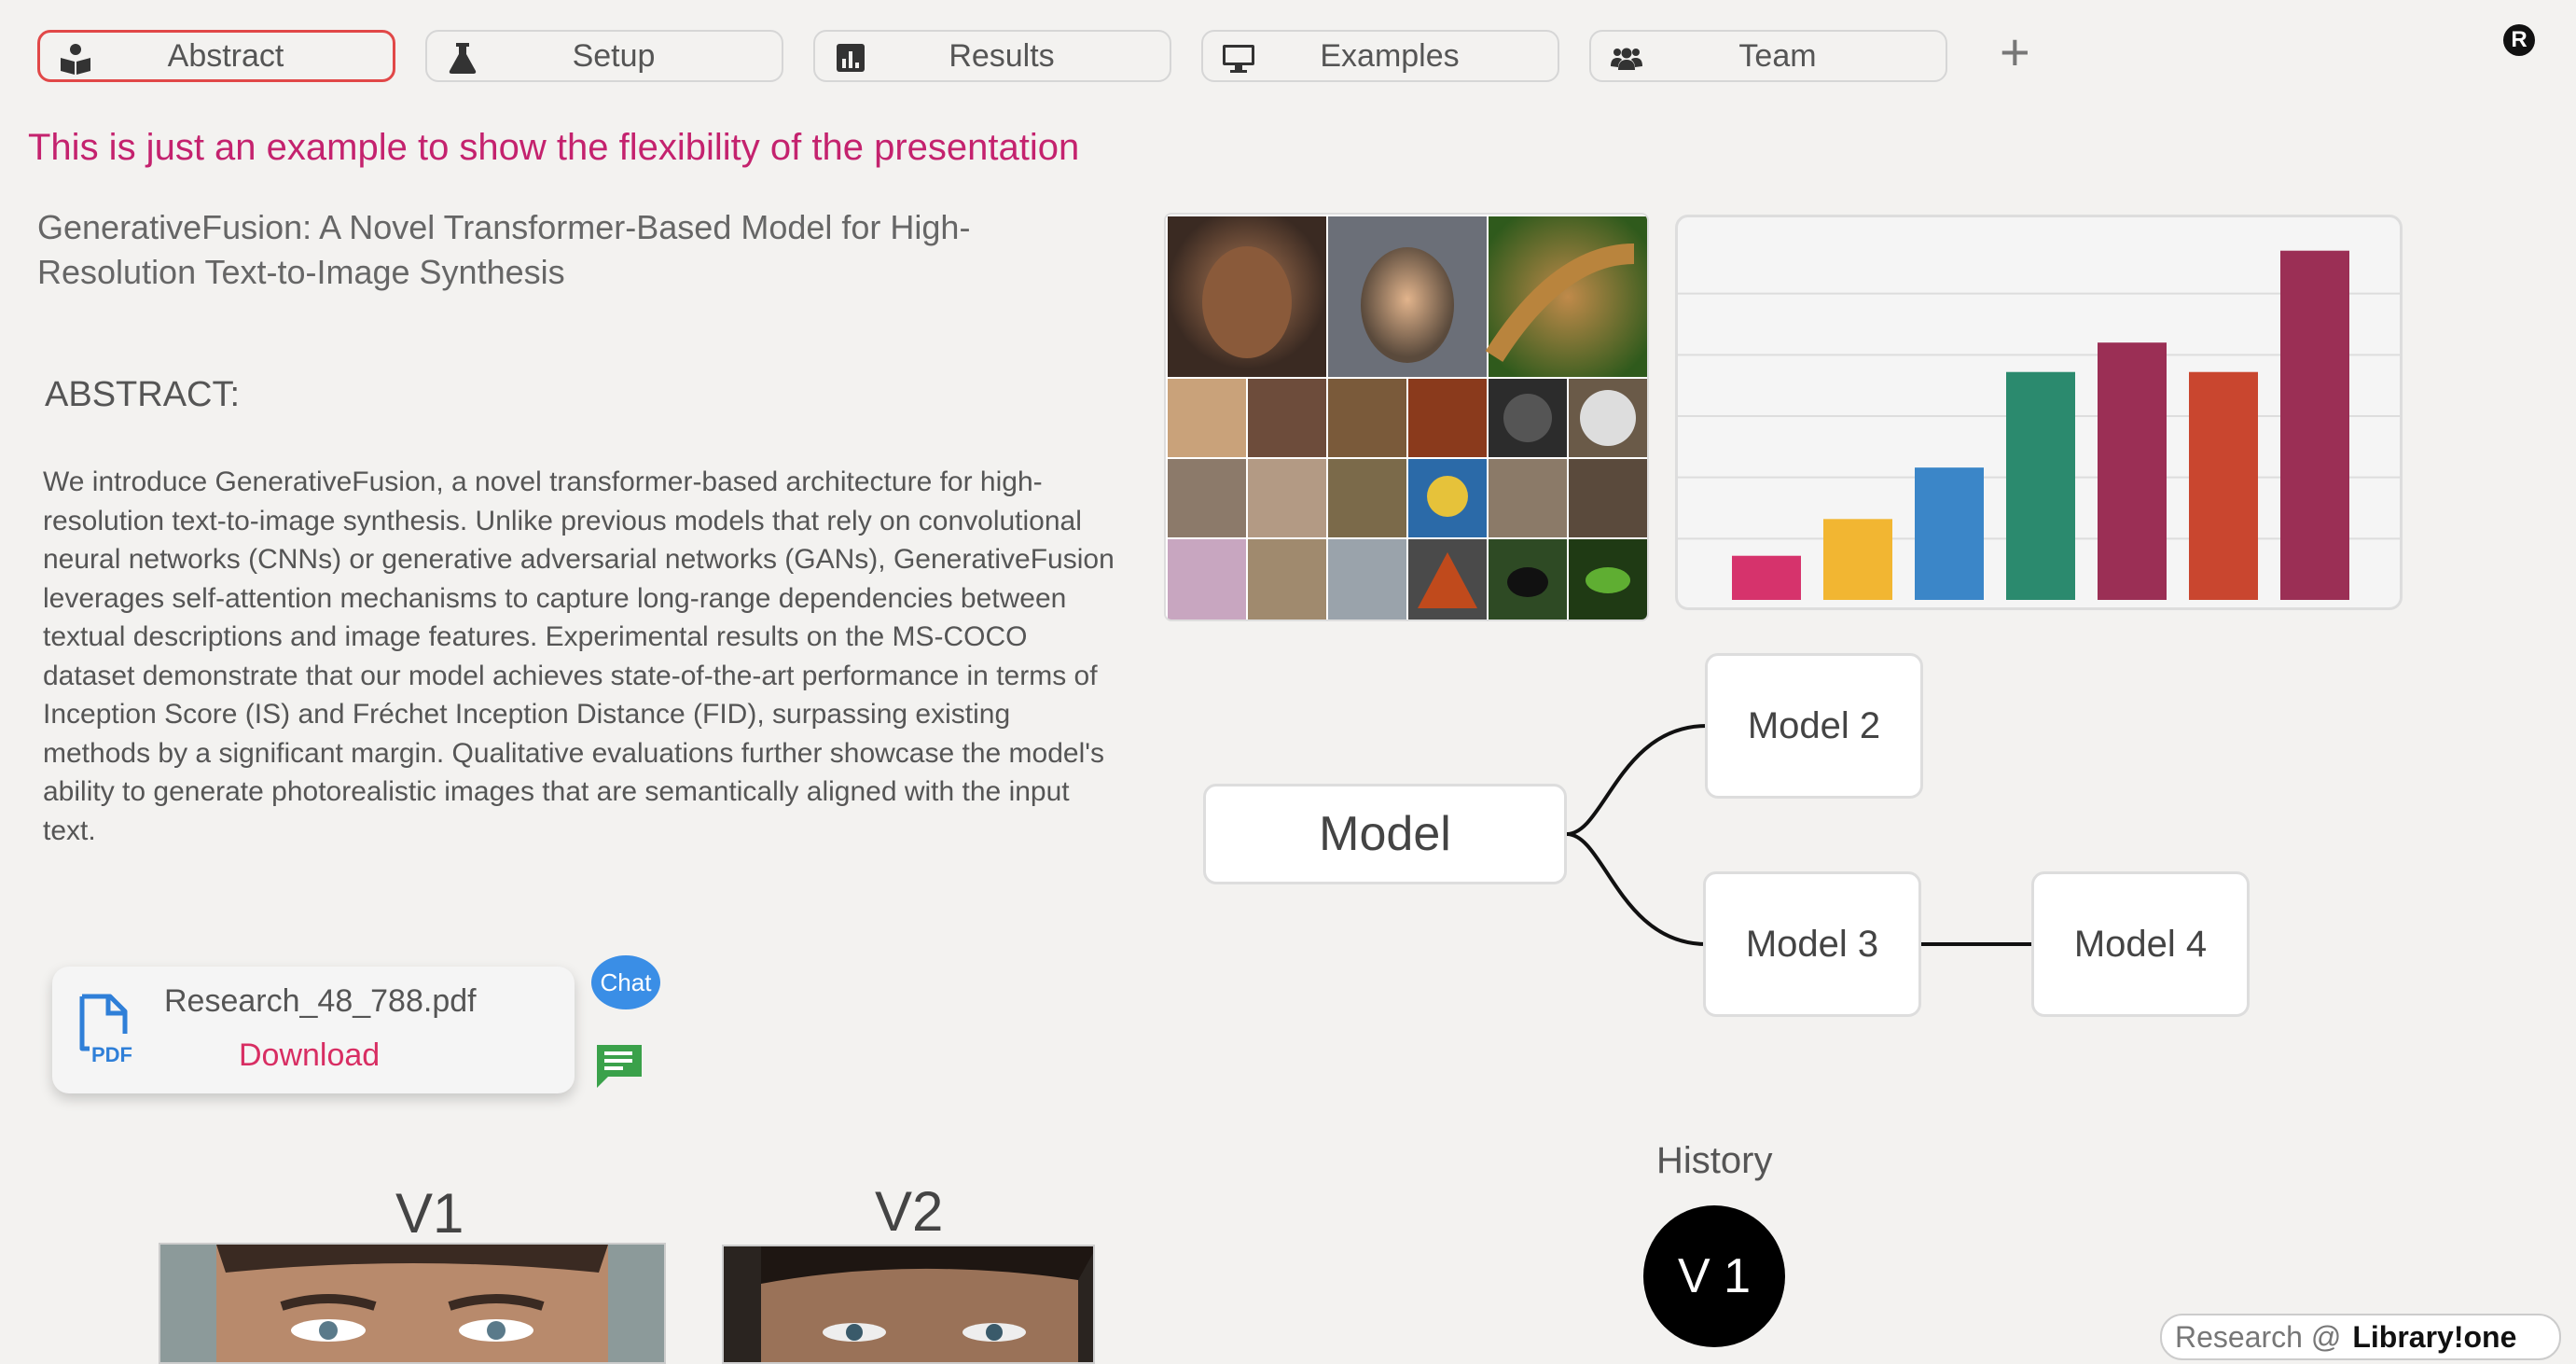 This screenshot has width=2576, height=1364. I want to click on portrait-v1, so click(412, 1303).